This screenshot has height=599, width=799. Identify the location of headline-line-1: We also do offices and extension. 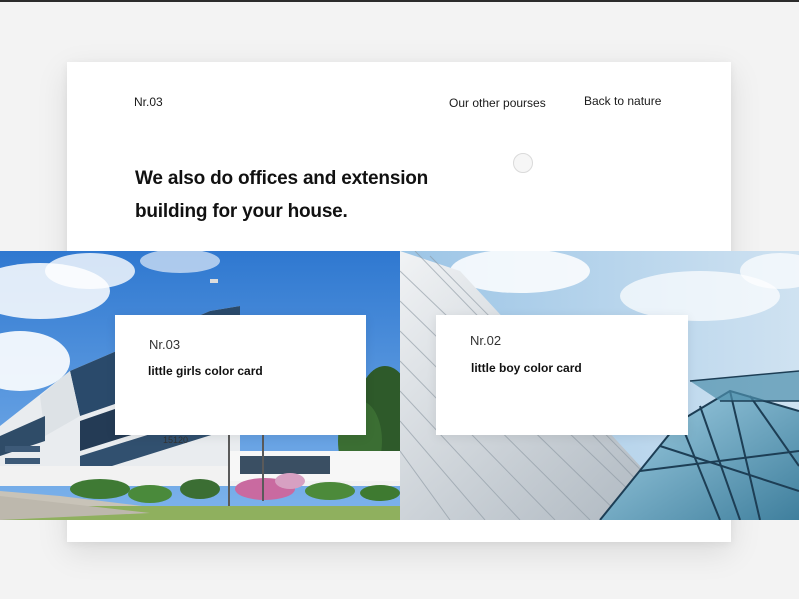
(282, 178).